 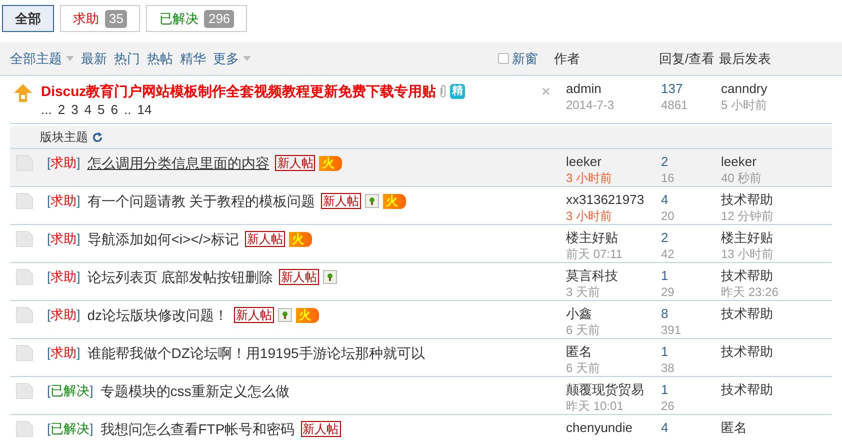 I want to click on author-name: 小鑫, so click(x=613, y=314).